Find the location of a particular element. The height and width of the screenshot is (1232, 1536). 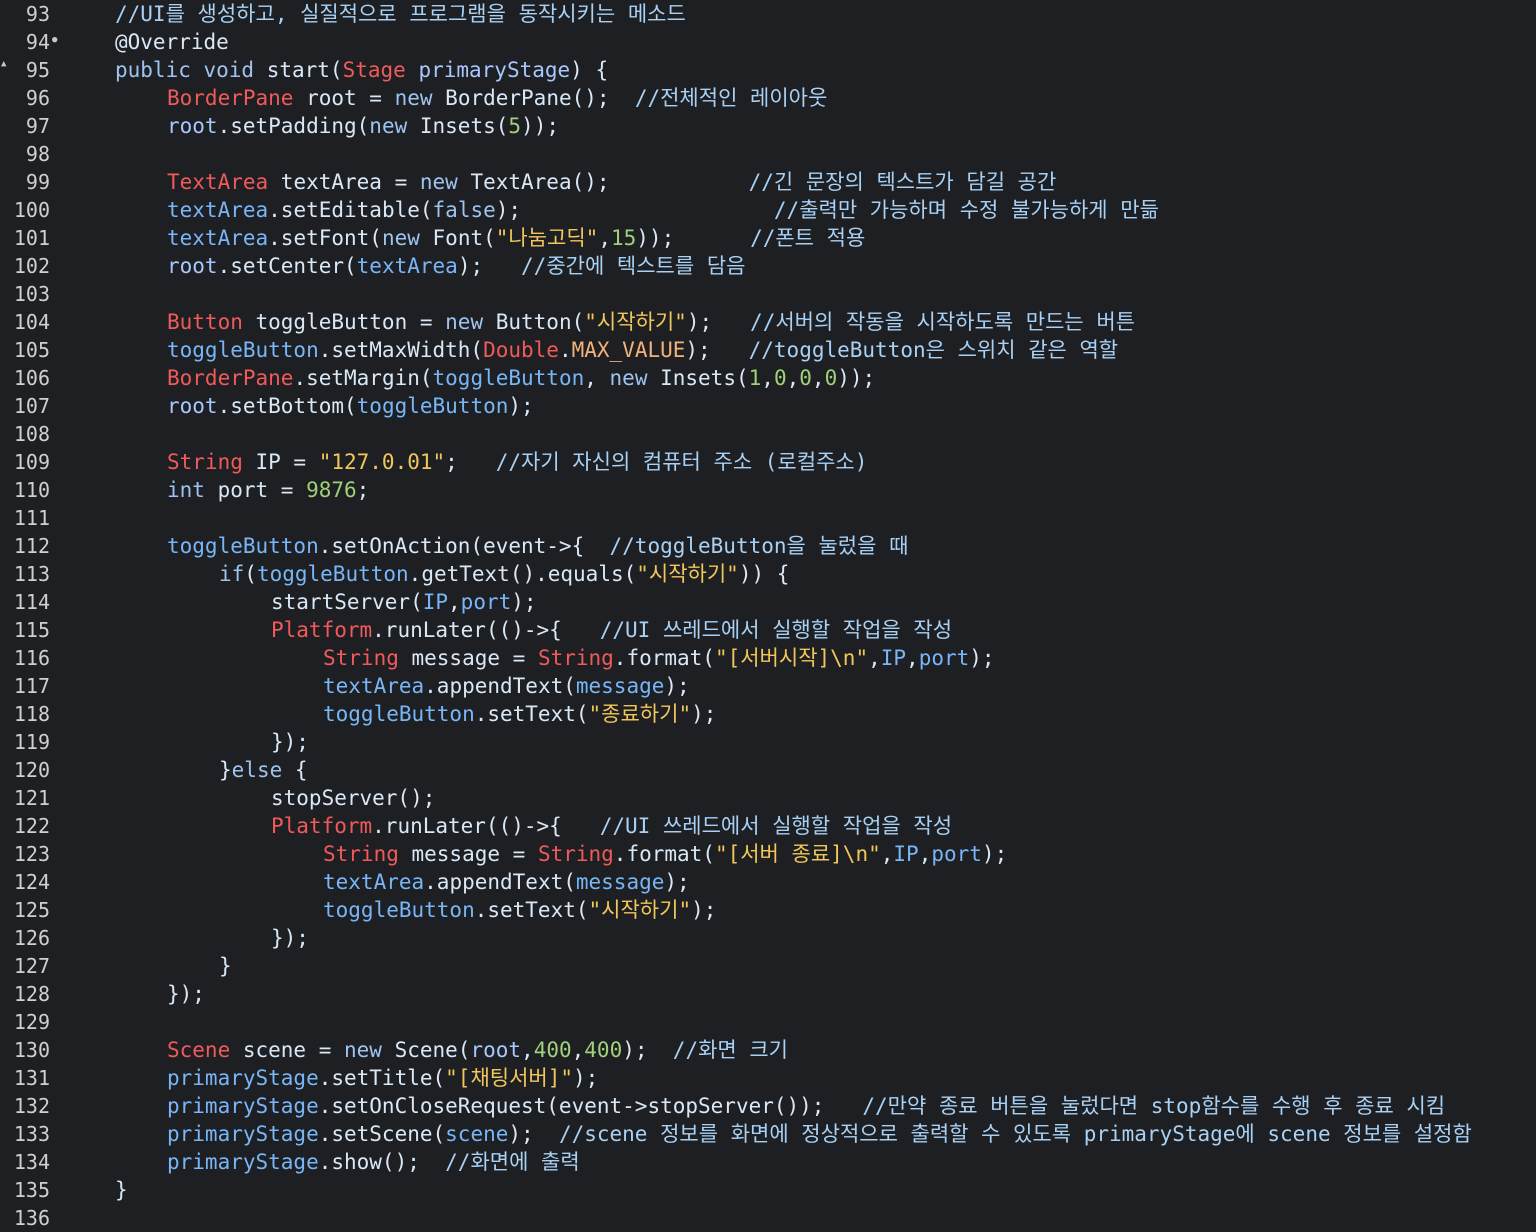

code-line: 136 is located at coordinates (768, 1218).